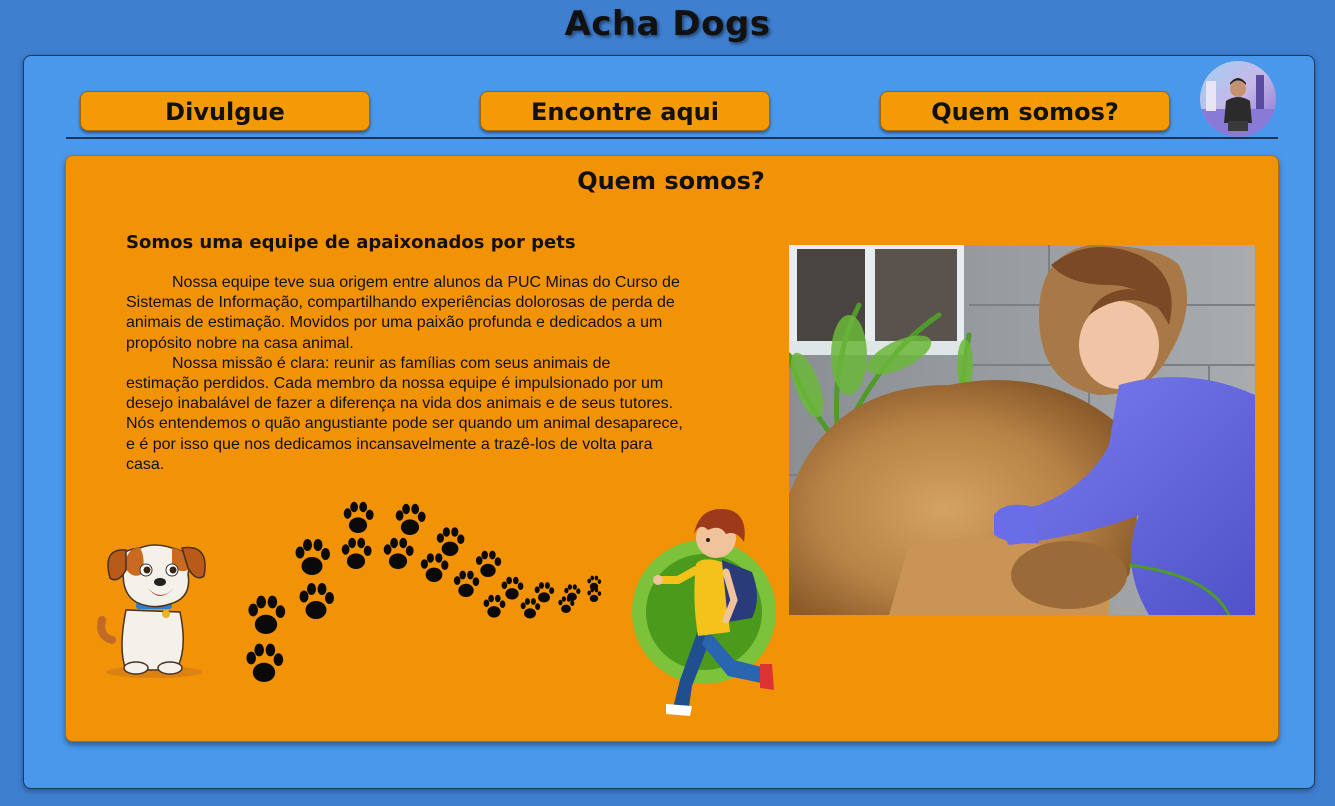 This screenshot has height=806, width=1335. I want to click on paw-prints-trail-icon, so click(424, 591).